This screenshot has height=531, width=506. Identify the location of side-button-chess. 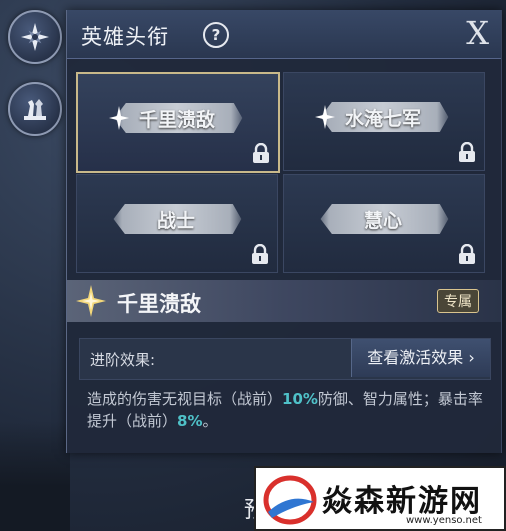
(35, 109).